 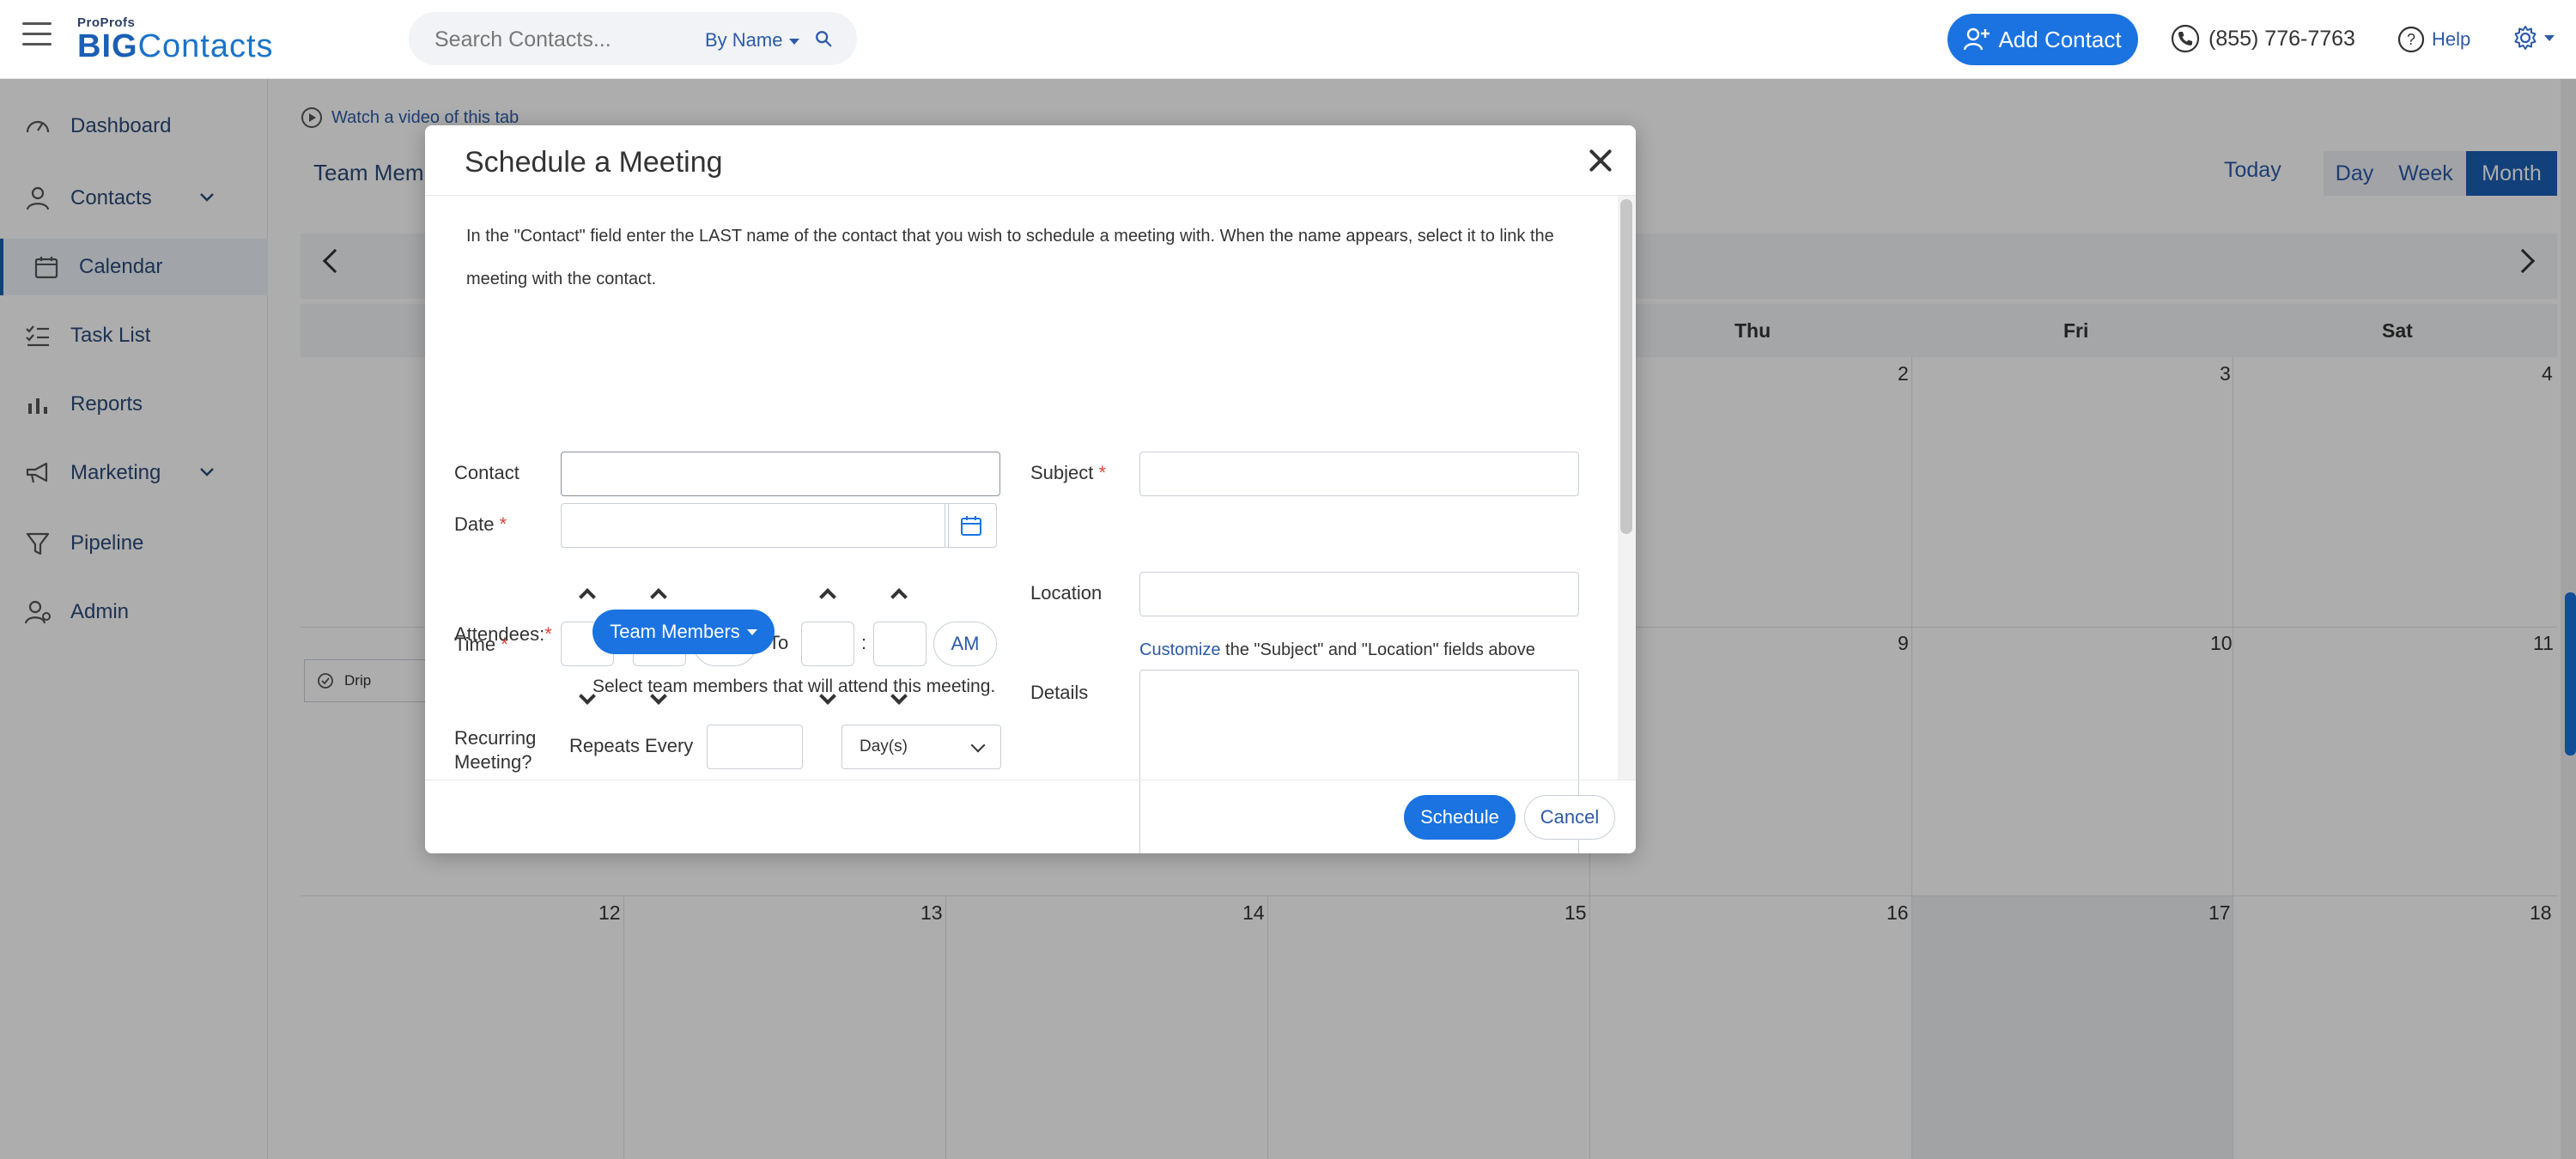 What do you see at coordinates (884, 746) in the screenshot?
I see `repeat-unit-value: Day(s)` at bounding box center [884, 746].